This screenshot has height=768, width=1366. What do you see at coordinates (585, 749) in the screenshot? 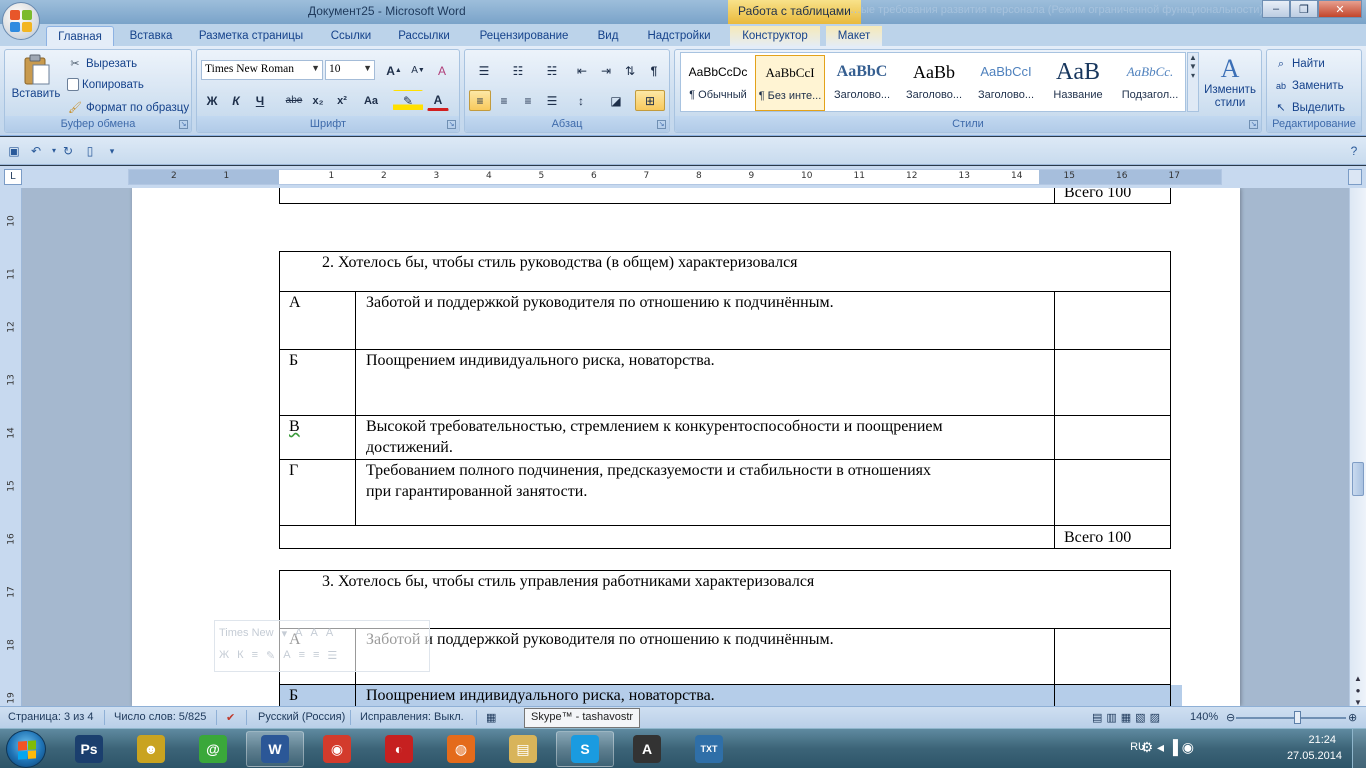
I see `taskbar-skype: S` at bounding box center [585, 749].